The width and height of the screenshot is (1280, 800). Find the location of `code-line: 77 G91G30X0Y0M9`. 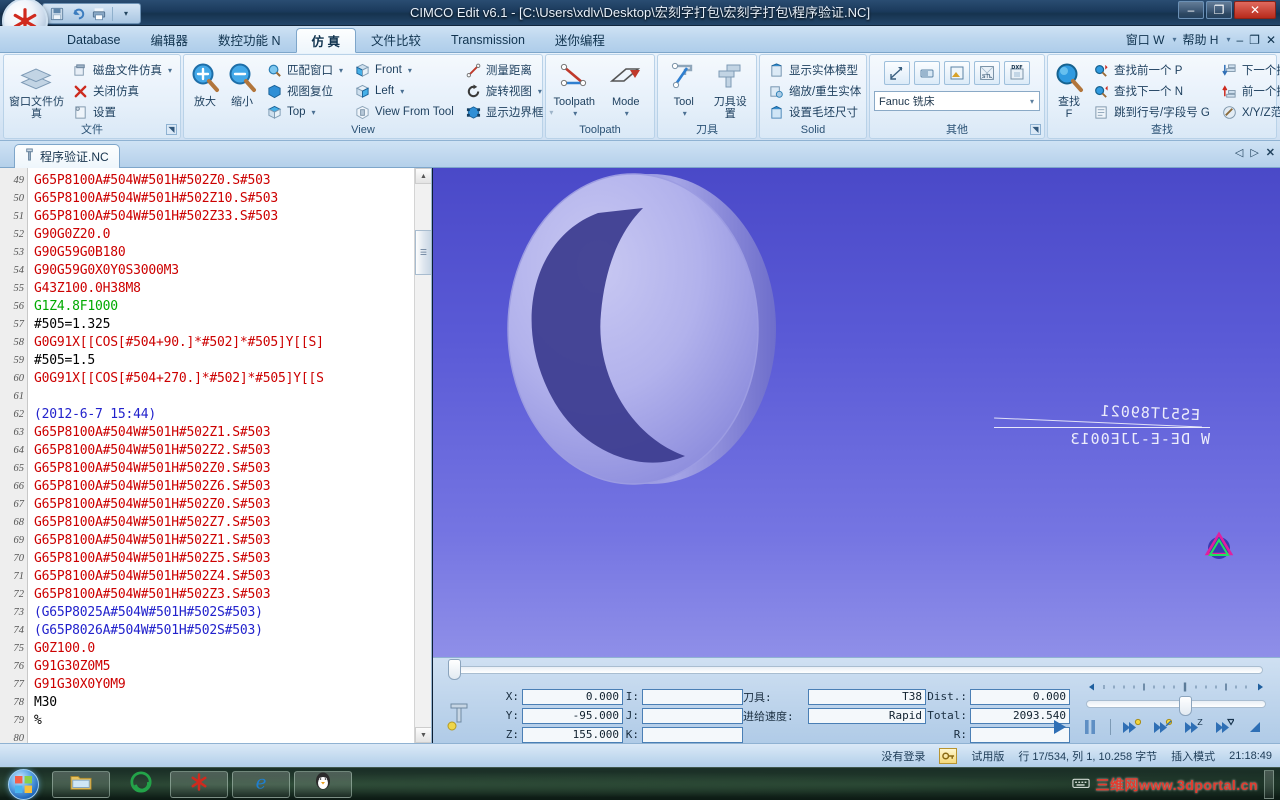

code-line: 77 G91G30X0Y0M9 is located at coordinates (202, 684).